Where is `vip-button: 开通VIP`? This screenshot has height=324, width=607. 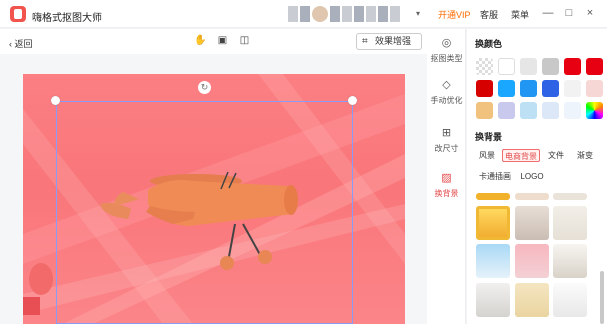
vip-button: 开通VIP is located at coordinates (454, 14).